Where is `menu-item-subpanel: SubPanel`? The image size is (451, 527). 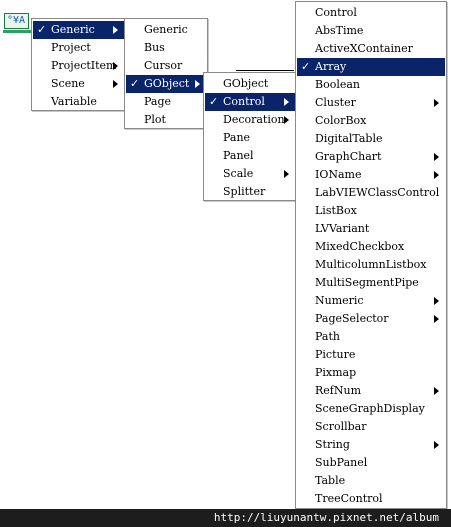 menu-item-subpanel: SubPanel is located at coordinates (371, 463).